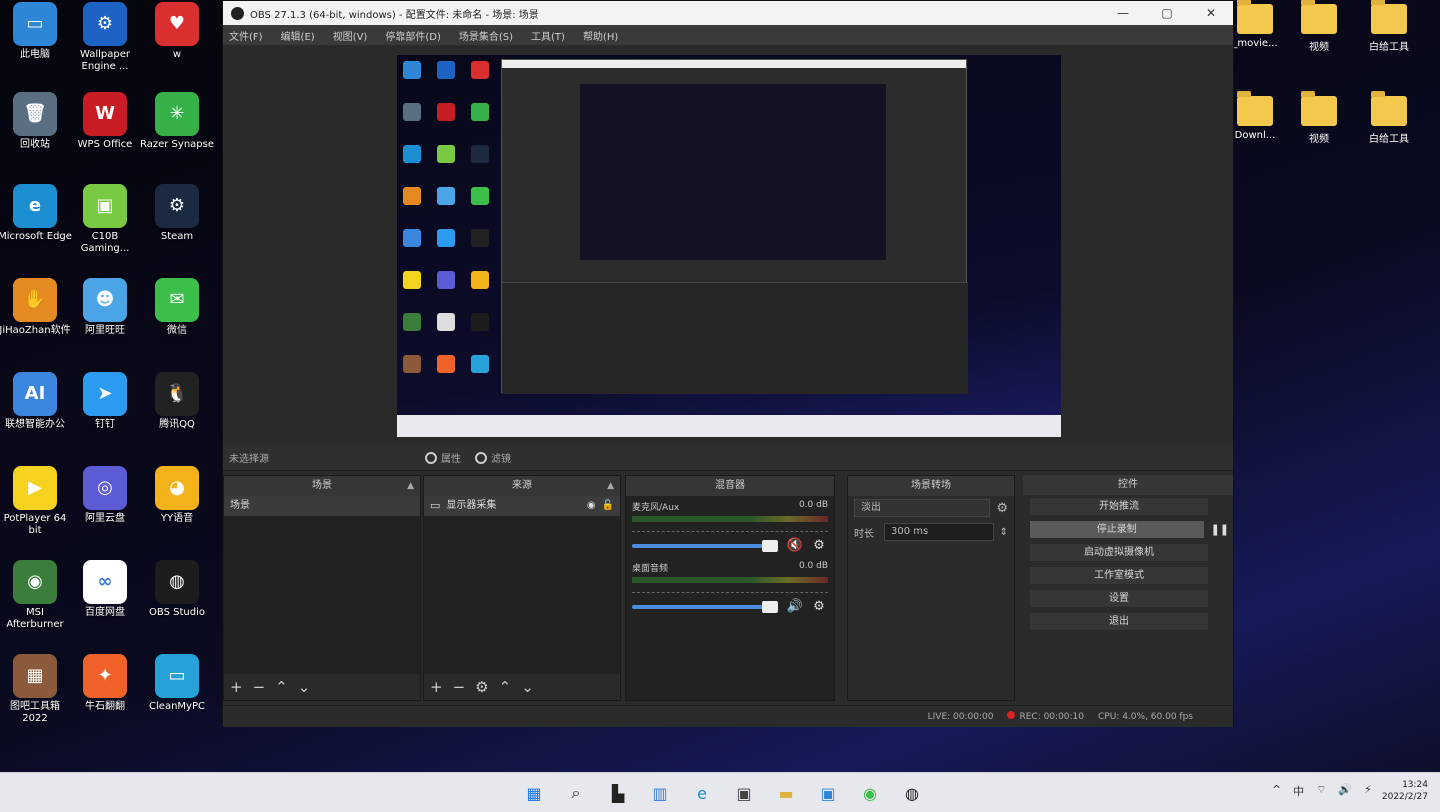 This screenshot has height=812, width=1440. What do you see at coordinates (246, 35) in the screenshot?
I see `menu-item: 文件(F)` at bounding box center [246, 35].